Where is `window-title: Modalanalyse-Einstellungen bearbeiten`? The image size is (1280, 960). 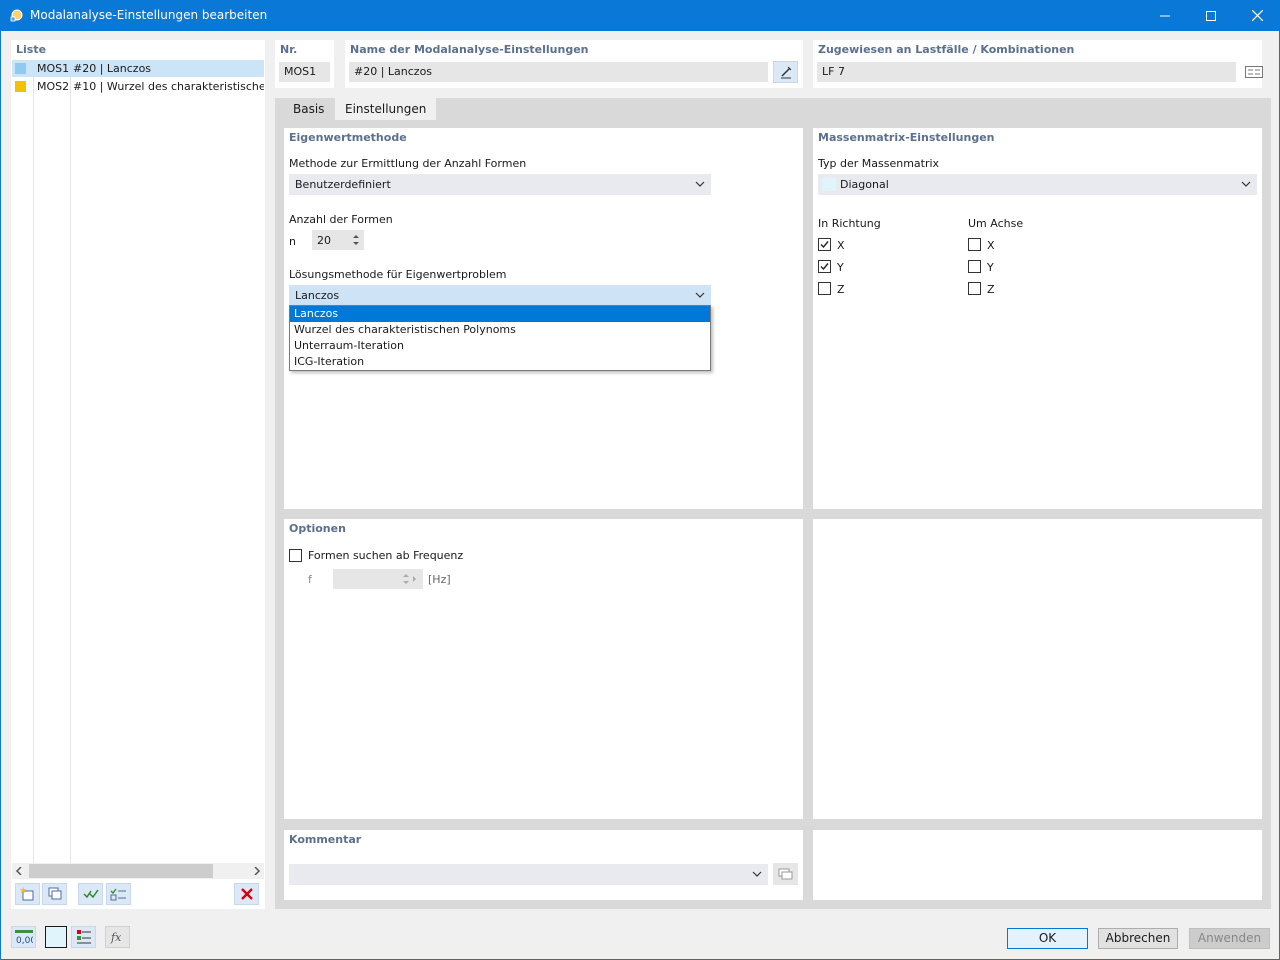 window-title: Modalanalyse-Einstellungen bearbeiten is located at coordinates (149, 15).